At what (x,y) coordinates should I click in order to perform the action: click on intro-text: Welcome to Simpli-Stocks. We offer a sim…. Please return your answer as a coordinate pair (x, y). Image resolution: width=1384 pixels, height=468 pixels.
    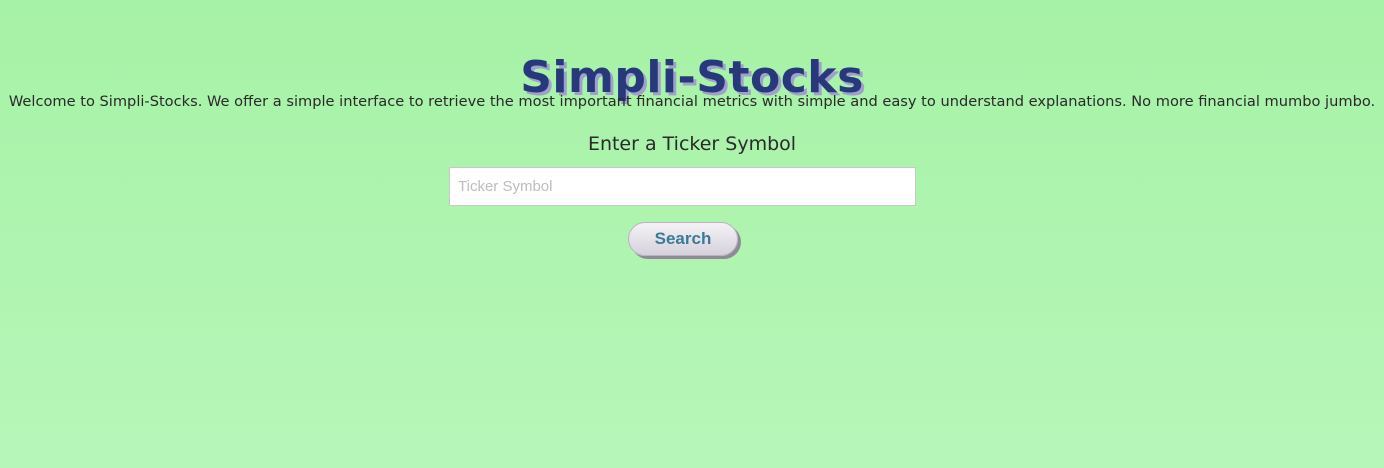
    Looking at the image, I should click on (692, 101).